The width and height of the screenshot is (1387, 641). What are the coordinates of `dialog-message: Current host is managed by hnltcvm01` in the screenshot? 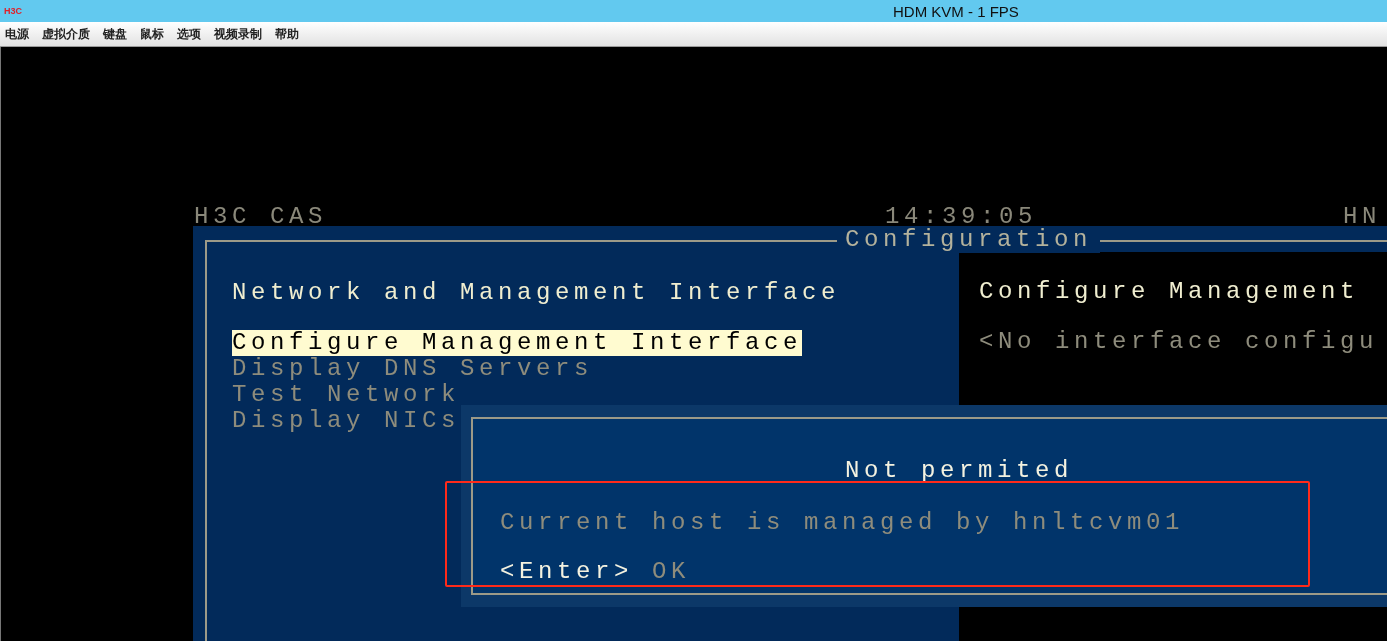 It's located at (842, 523).